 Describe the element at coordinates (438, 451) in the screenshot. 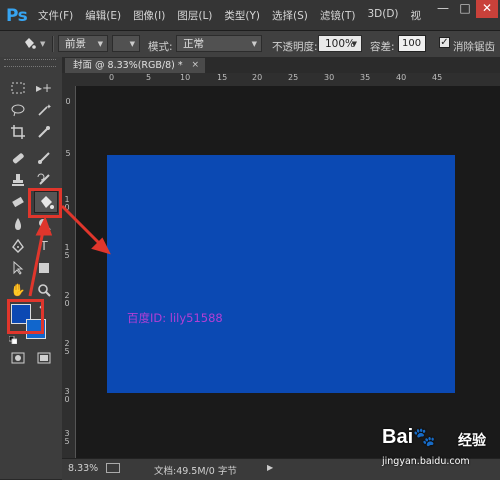

I see `baidu-jingyan-watermark: Bai🐾 经验 jingyan.baidu.com` at that location.